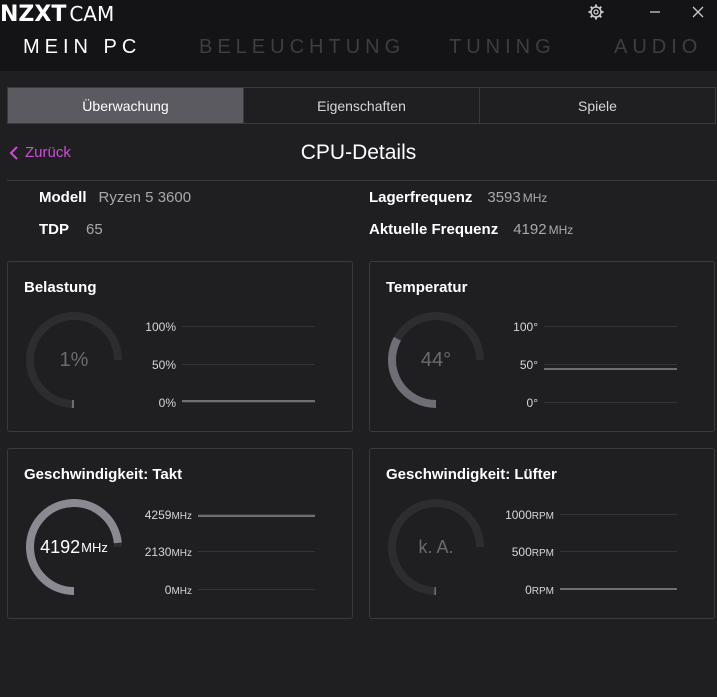  I want to click on back-label: Zurück, so click(48, 152).